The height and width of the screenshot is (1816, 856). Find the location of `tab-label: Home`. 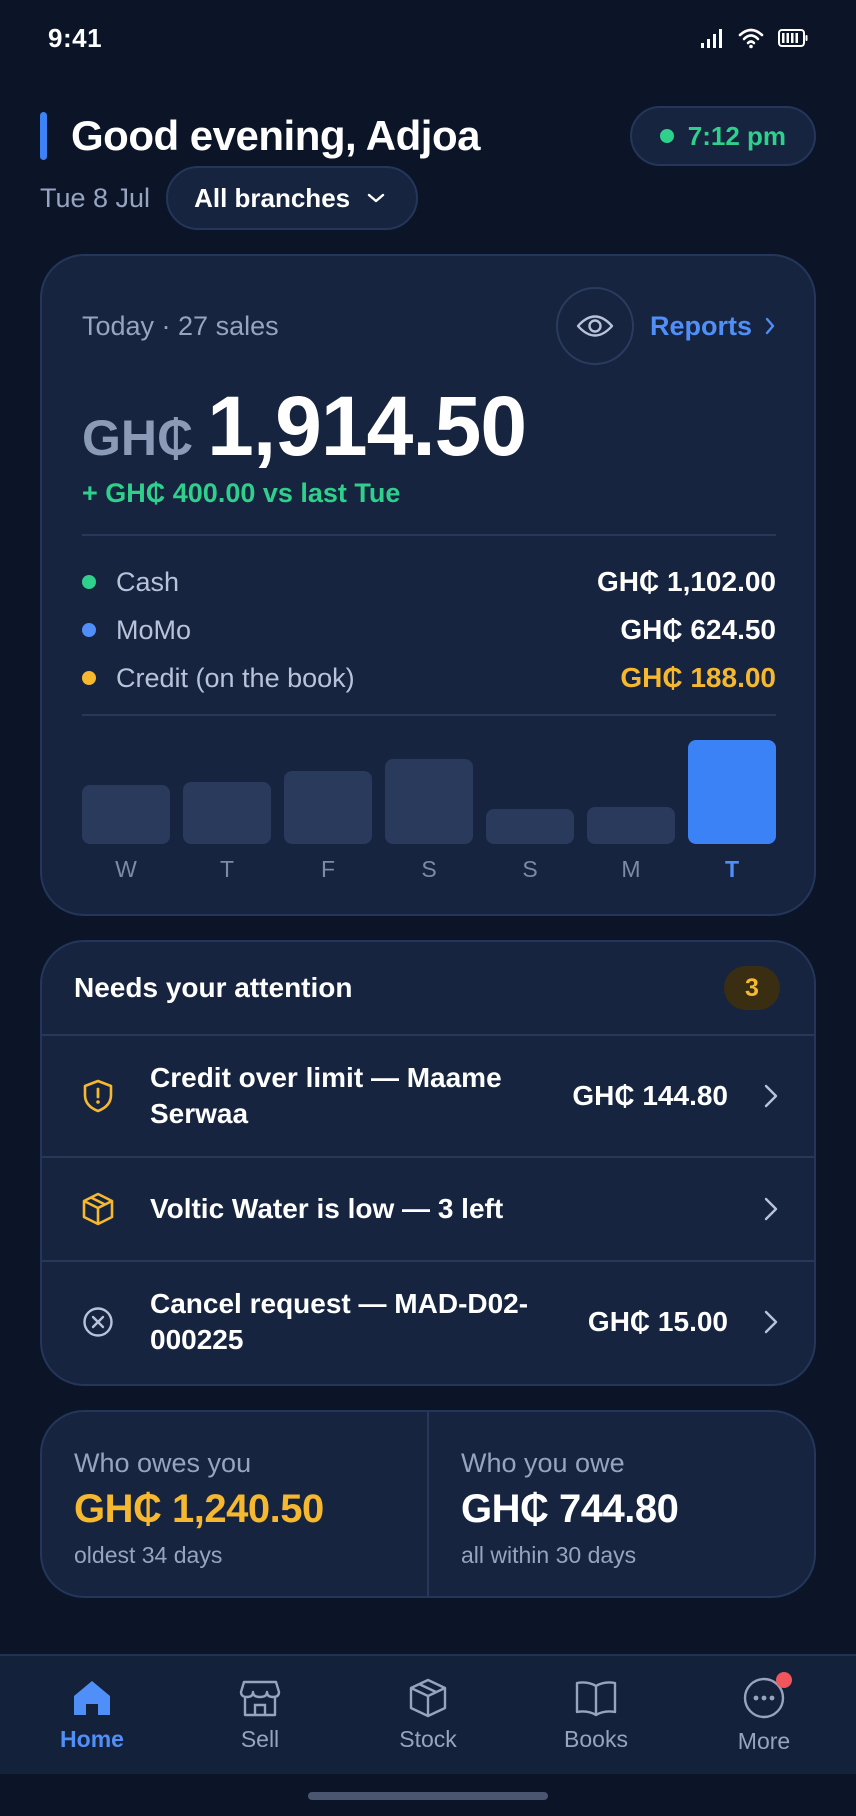

tab-label: Home is located at coordinates (92, 1738).